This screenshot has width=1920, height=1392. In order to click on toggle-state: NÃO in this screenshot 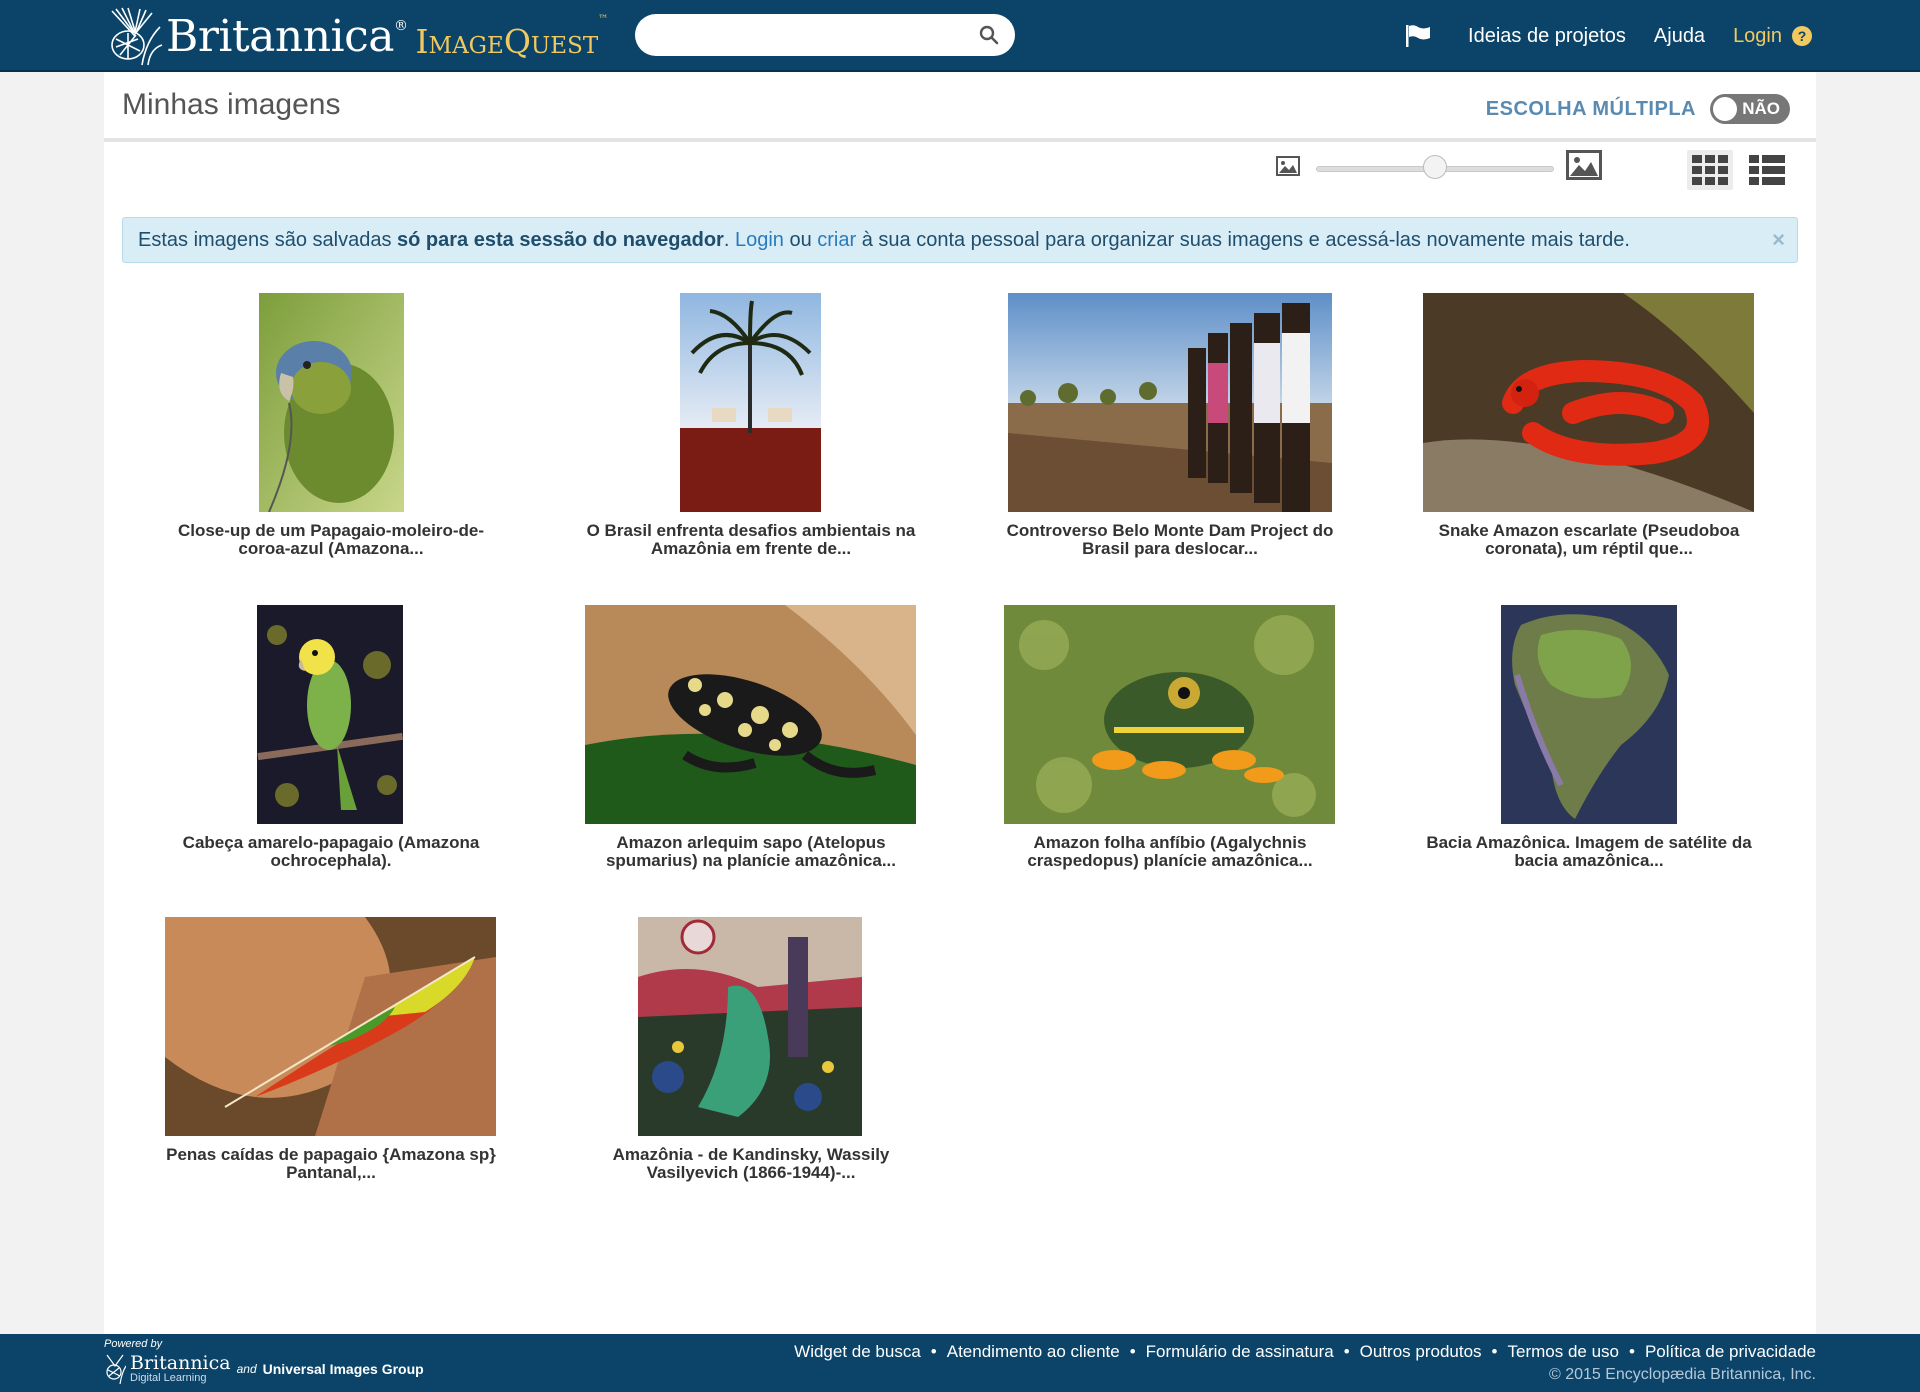, I will do `click(1761, 108)`.